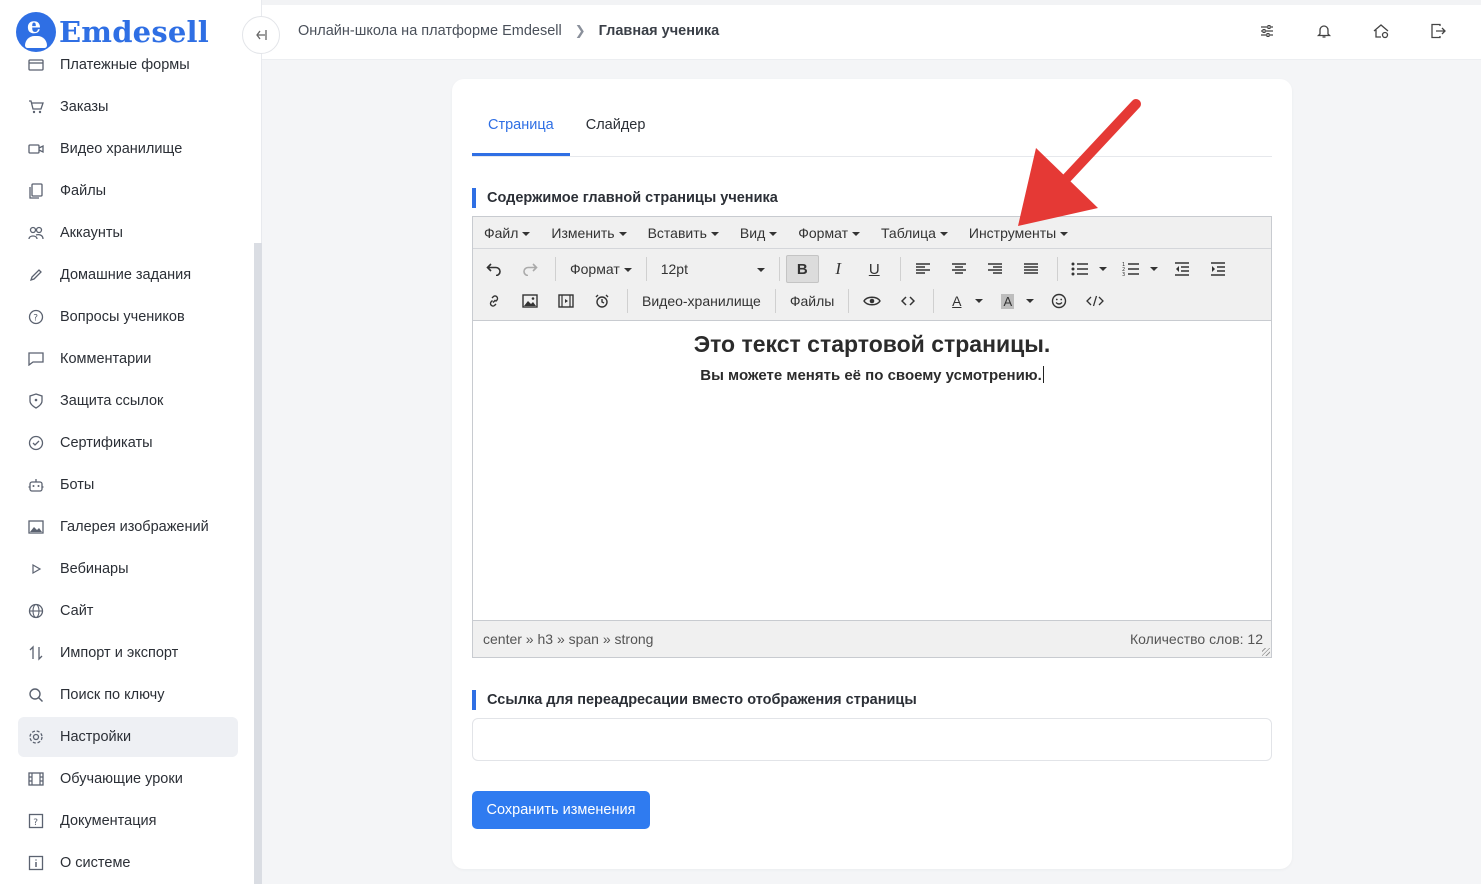 This screenshot has height=884, width=1481. What do you see at coordinates (1102, 269) in the screenshot?
I see `bullet-list-dropdown` at bounding box center [1102, 269].